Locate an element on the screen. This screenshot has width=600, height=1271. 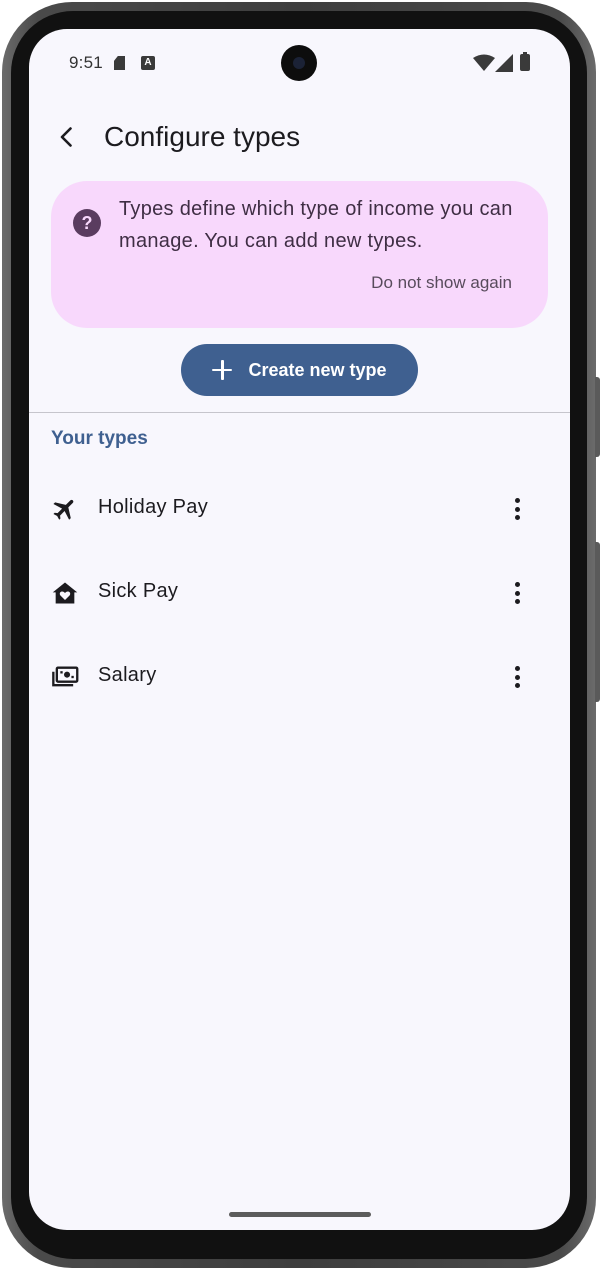
divider is located at coordinates (299, 412).